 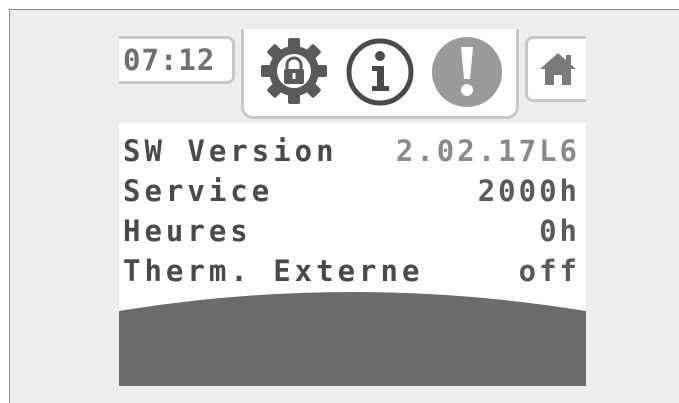 I want to click on time-display: 07:12, so click(x=177, y=60).